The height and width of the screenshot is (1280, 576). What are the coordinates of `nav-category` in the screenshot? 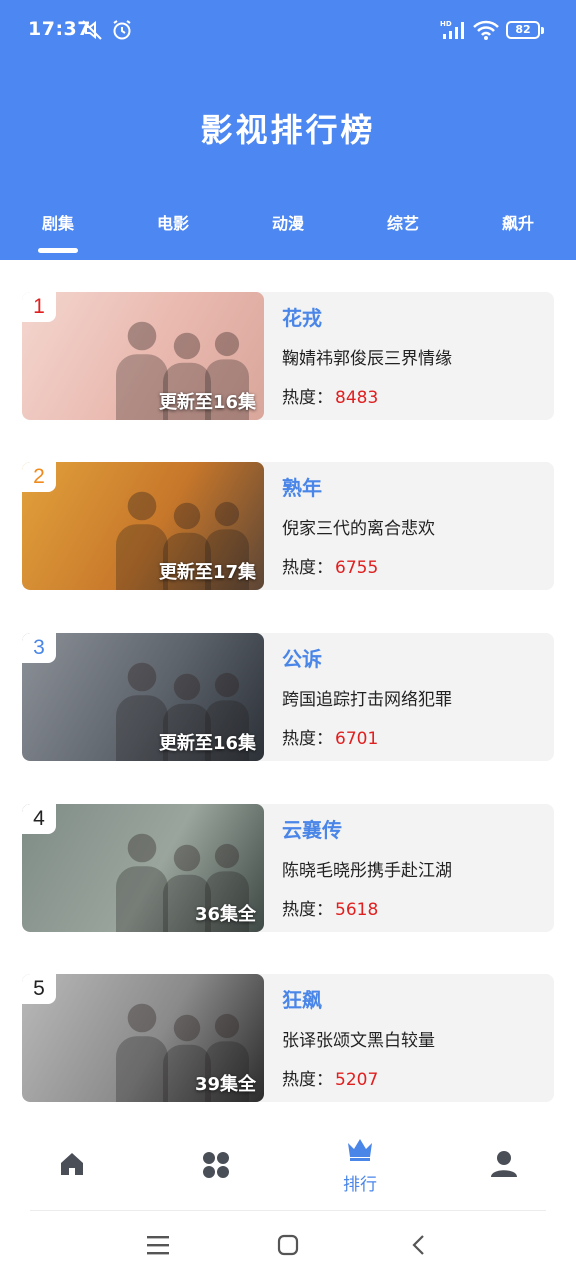 It's located at (216, 1160).